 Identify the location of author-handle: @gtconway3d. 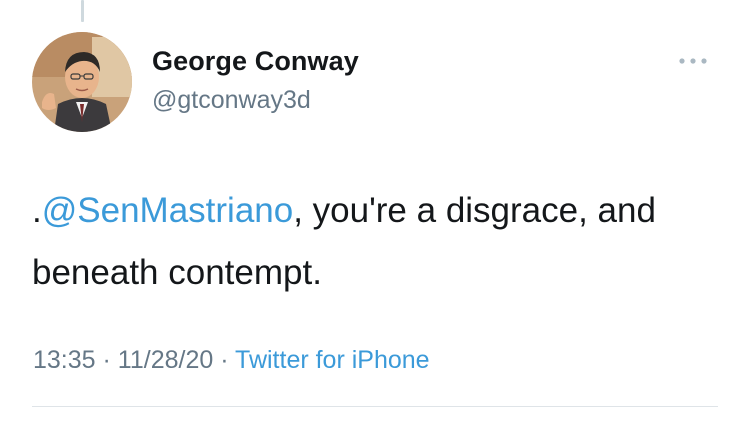
(231, 100).